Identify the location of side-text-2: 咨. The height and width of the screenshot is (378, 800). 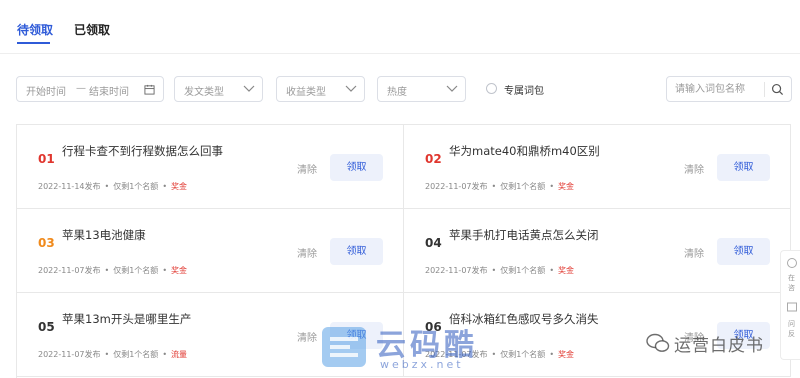
(791, 288).